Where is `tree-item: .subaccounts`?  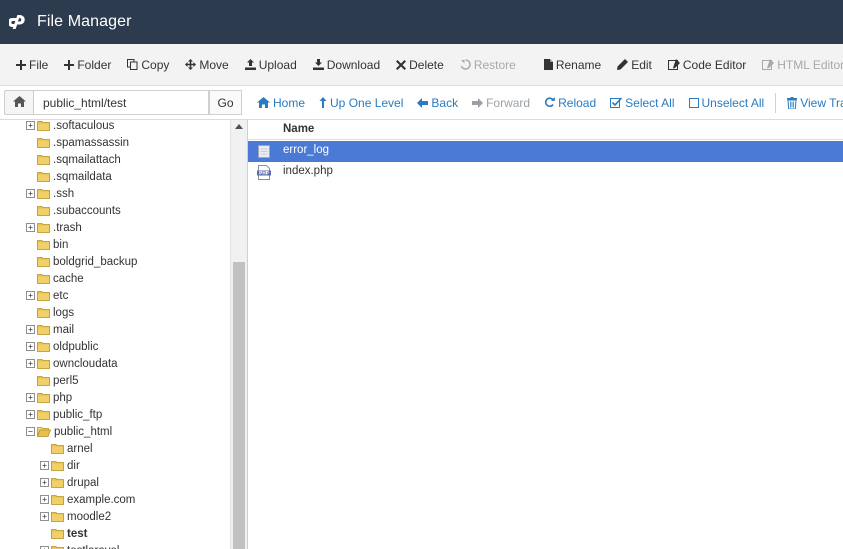
tree-item: .subaccounts is located at coordinates (73, 210).